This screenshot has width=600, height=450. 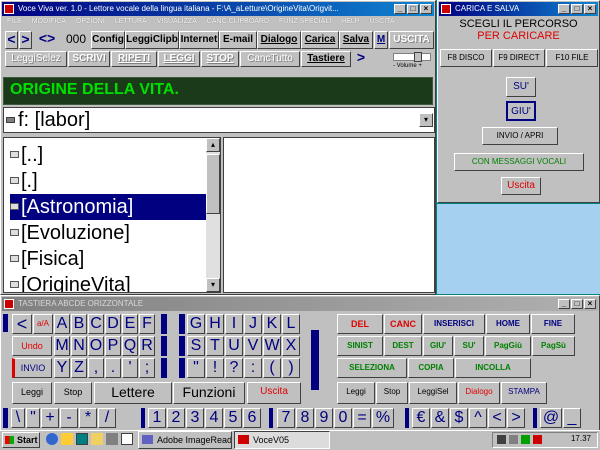 I want to click on leggi-clipboard-button: LeggiClipb, so click(x=152, y=40).